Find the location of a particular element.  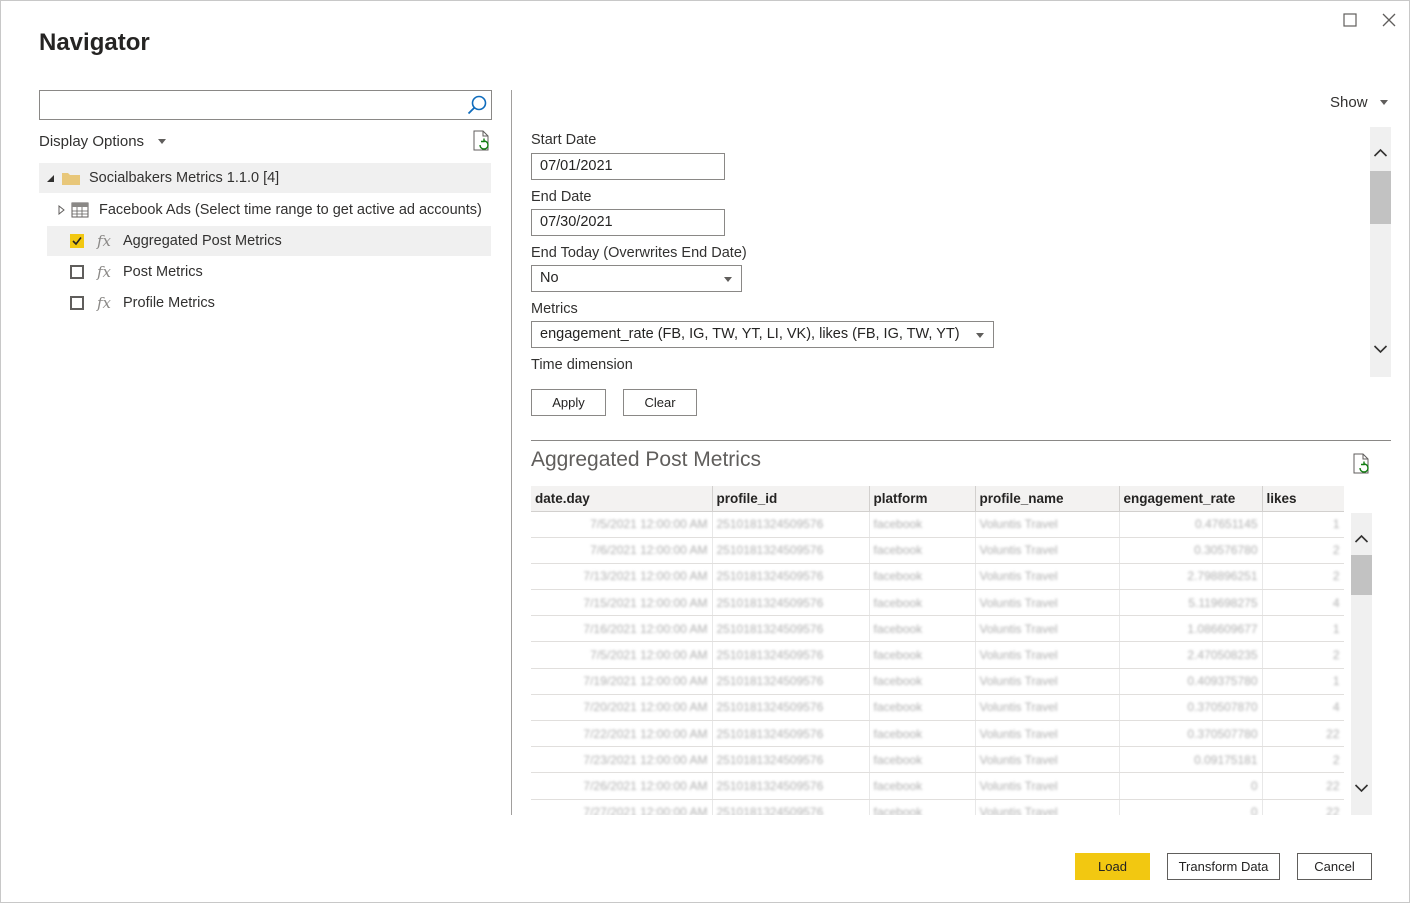

collapsed-triangle-icon is located at coordinates (61, 210).